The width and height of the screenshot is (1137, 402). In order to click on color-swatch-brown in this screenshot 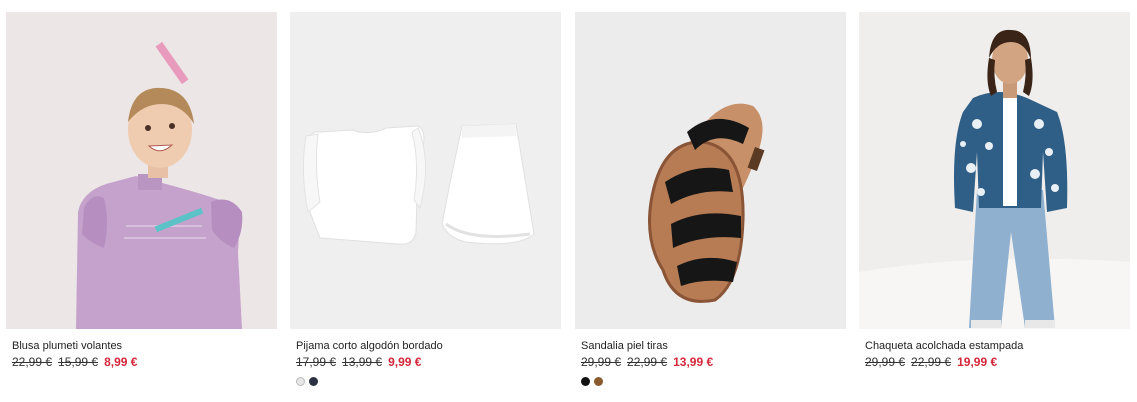, I will do `click(598, 381)`.